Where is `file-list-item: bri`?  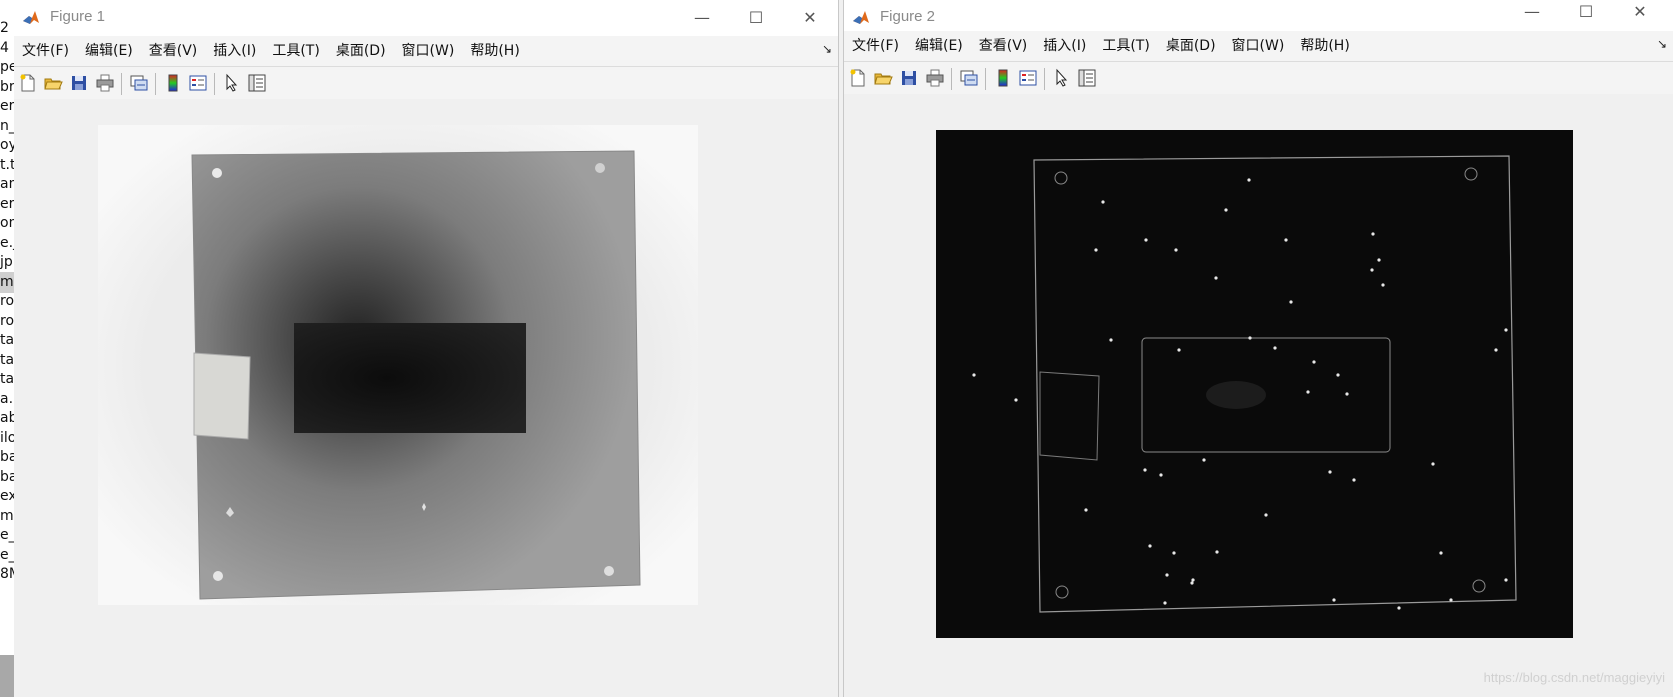 file-list-item: bri is located at coordinates (7, 87).